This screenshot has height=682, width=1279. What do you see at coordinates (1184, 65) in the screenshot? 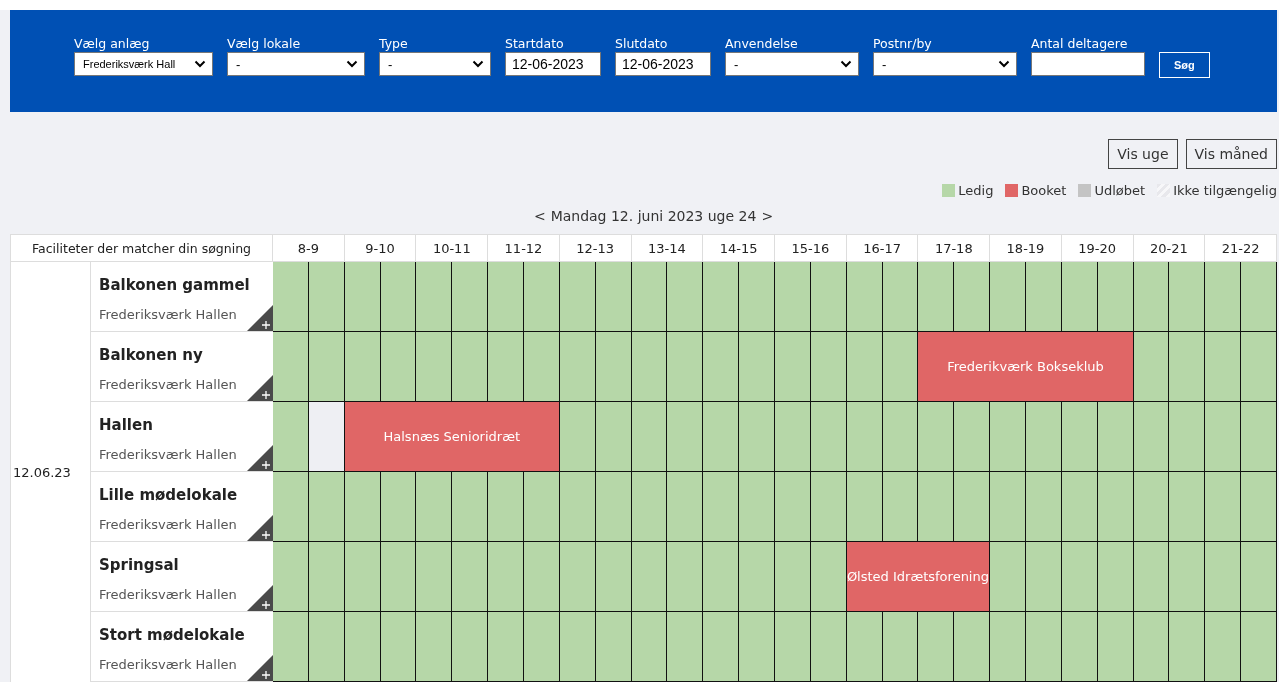
I see `search-button: Søg` at bounding box center [1184, 65].